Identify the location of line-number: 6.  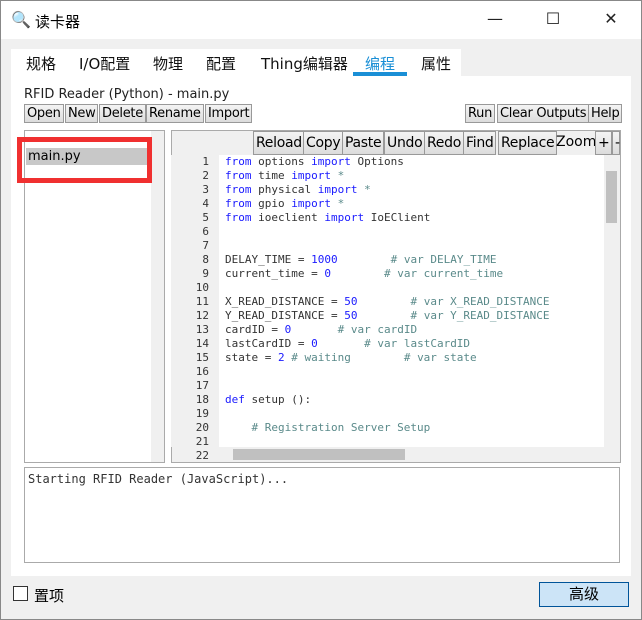
(205, 231).